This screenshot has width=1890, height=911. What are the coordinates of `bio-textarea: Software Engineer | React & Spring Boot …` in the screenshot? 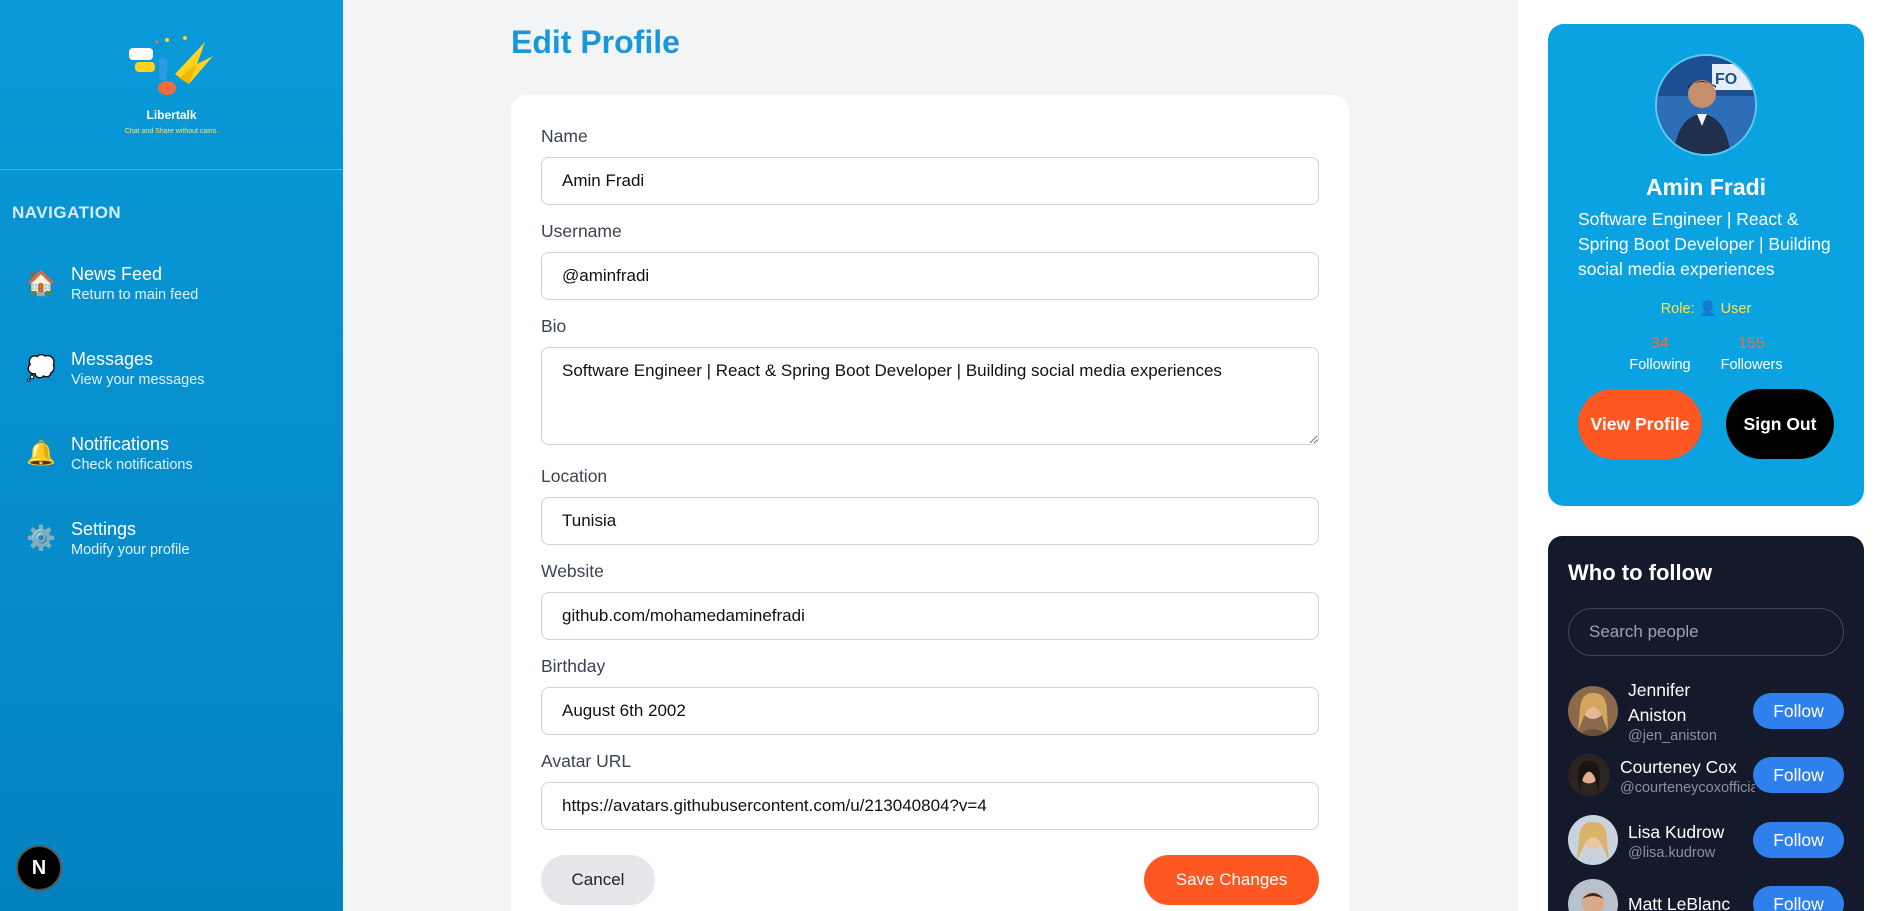 It's located at (930, 396).